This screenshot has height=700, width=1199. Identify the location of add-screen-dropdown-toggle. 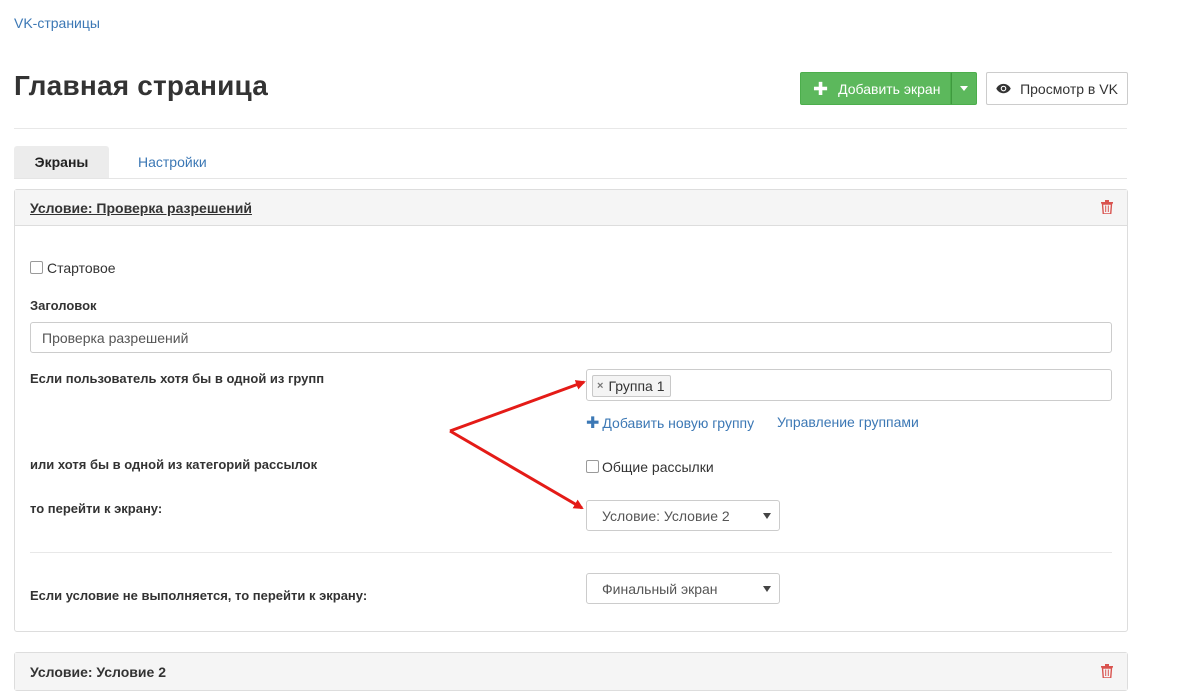
(964, 88).